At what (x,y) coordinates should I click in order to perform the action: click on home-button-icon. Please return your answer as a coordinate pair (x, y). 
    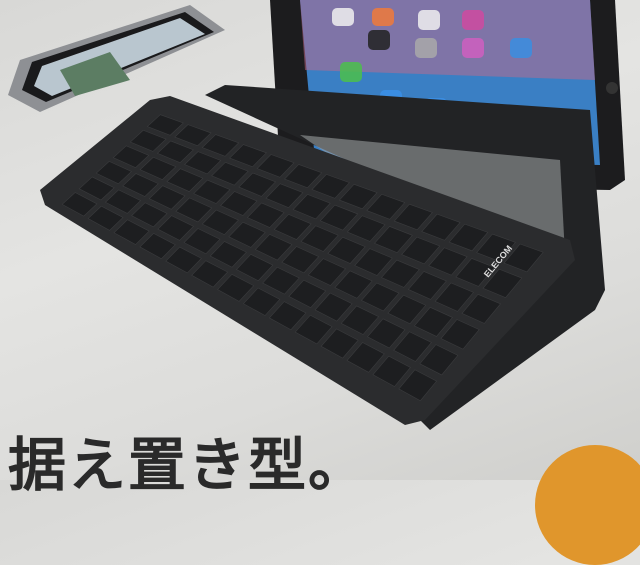
    Looking at the image, I should click on (612, 88).